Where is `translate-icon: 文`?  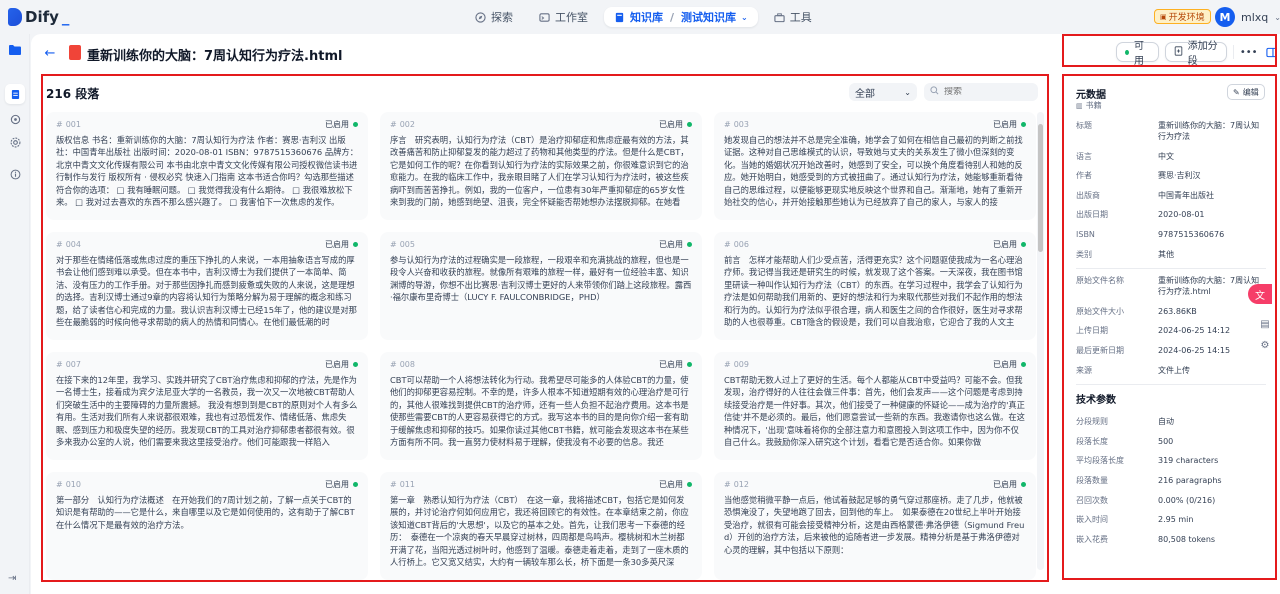 translate-icon: 文 is located at coordinates (1260, 294).